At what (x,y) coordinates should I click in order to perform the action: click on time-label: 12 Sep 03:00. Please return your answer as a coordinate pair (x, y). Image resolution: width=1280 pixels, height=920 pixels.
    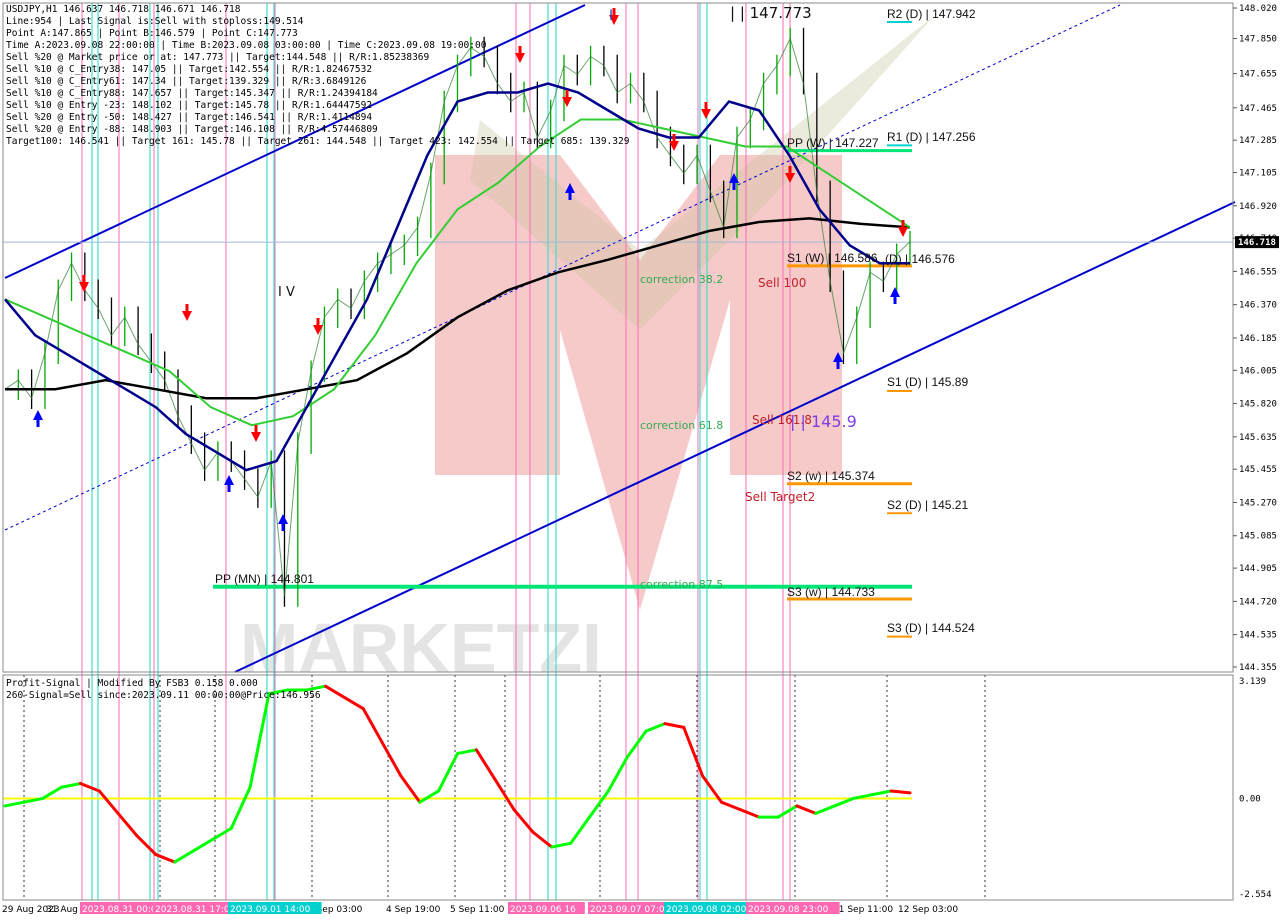
    Looking at the image, I should click on (928, 910).